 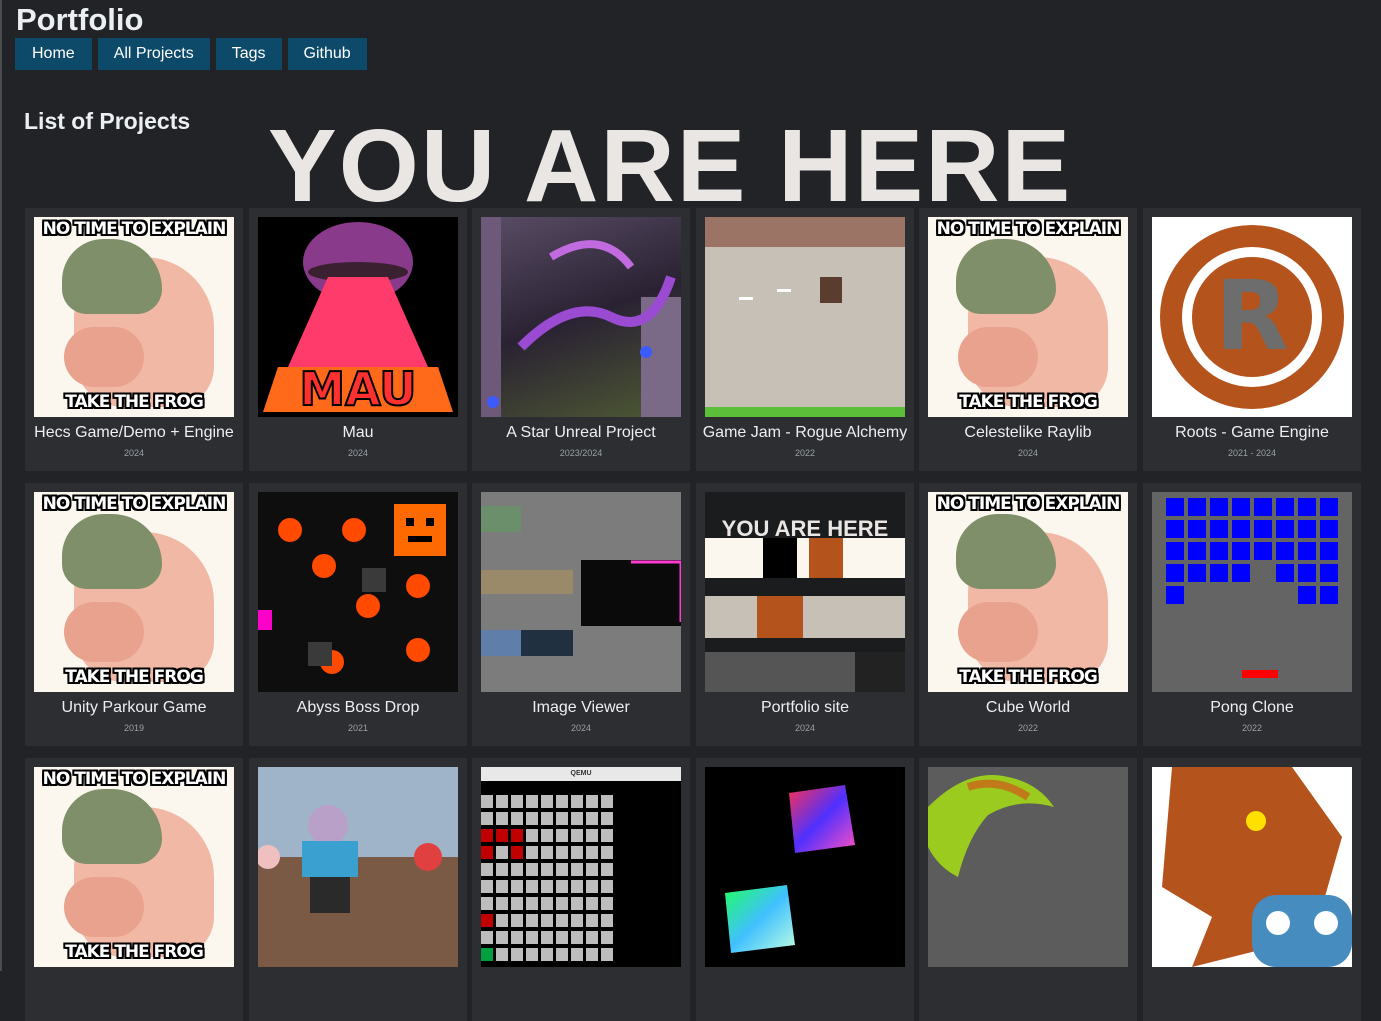 I want to click on project-thumbnail: QEMU, so click(x=581, y=867).